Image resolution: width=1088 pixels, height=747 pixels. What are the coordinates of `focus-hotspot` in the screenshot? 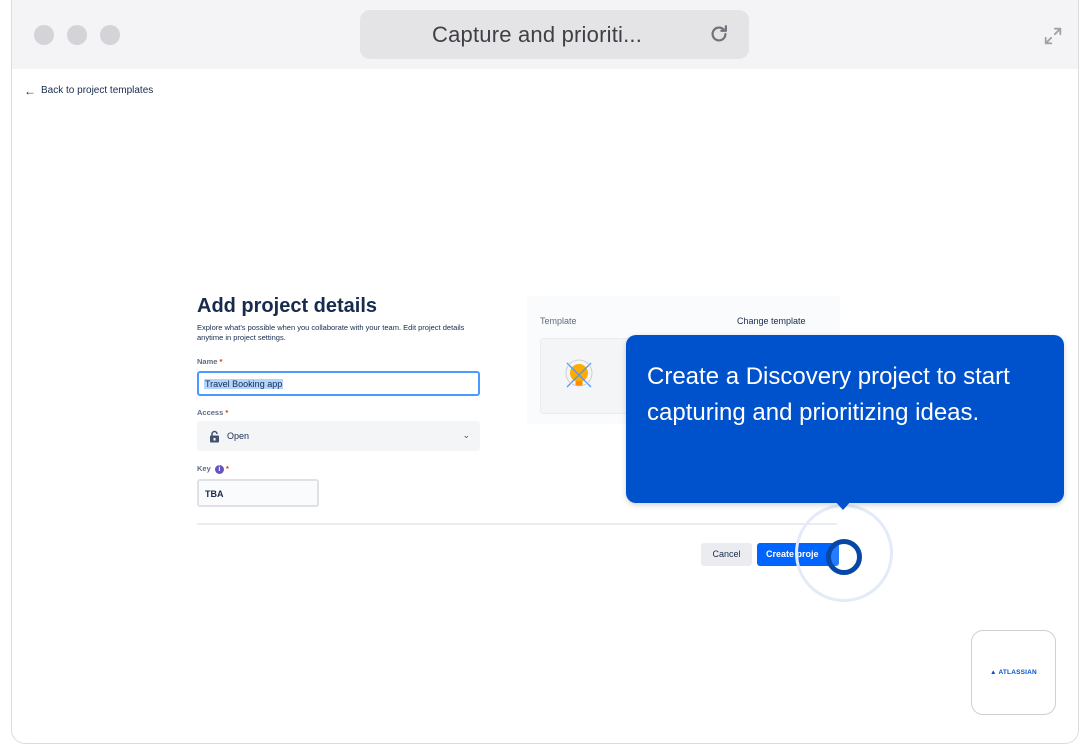 It's located at (844, 557).